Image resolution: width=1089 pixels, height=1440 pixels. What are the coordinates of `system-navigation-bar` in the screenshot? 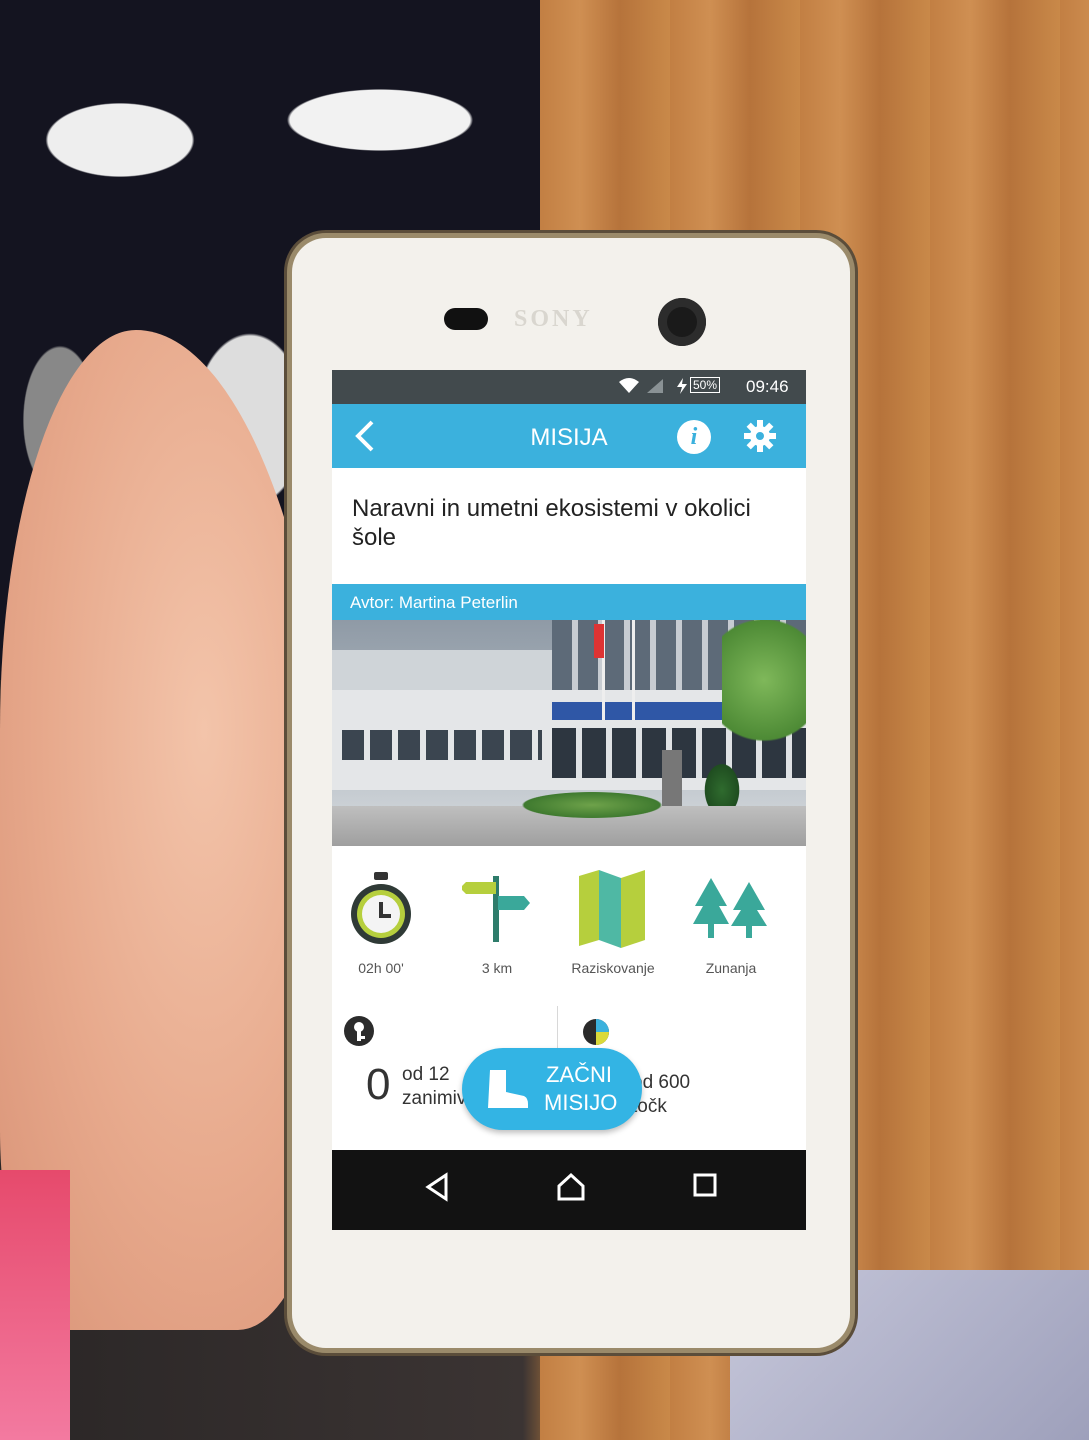 It's located at (569, 1190).